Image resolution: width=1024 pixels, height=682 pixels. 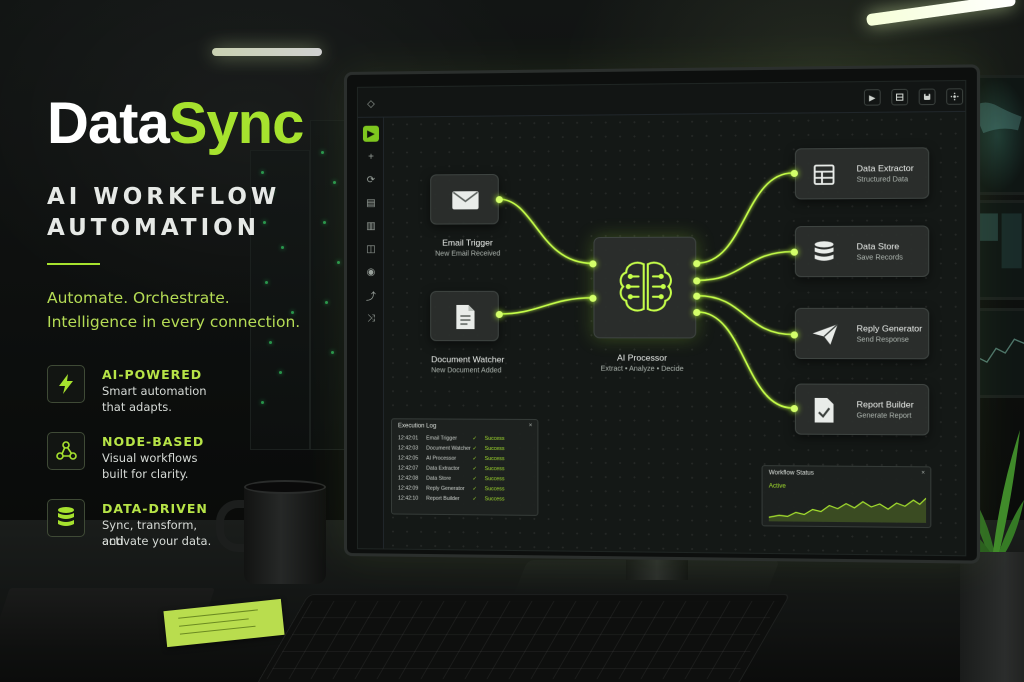 I want to click on plant-pot, so click(x=992, y=617).